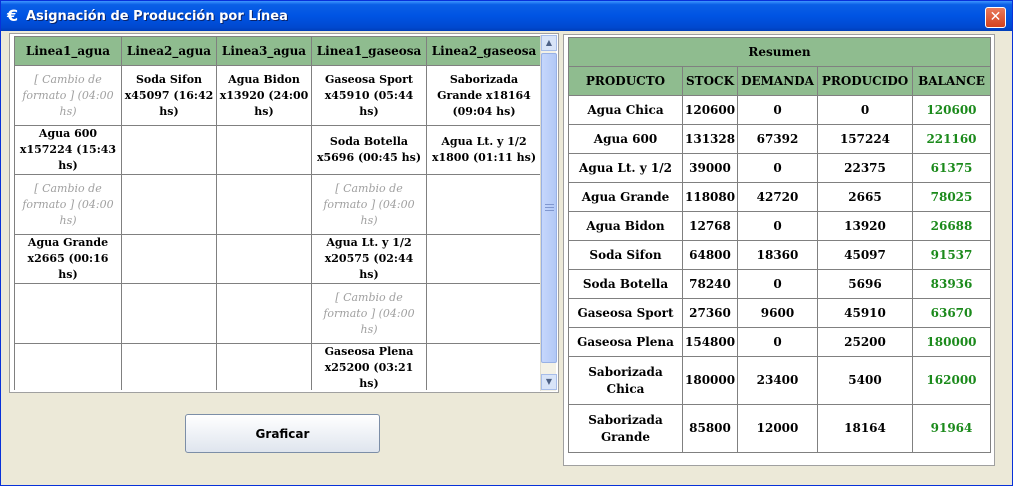  I want to click on table-row: Agua Bidon 12768 0 13920 26688, so click(779, 226).